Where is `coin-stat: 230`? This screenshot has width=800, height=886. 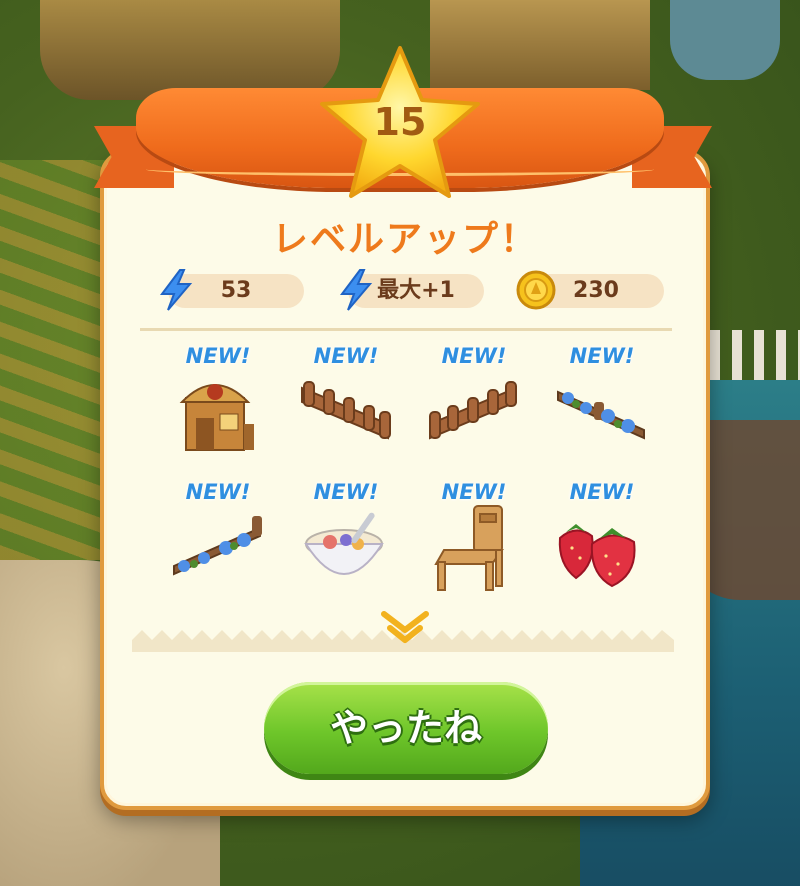
coin-stat: 230 is located at coordinates (590, 290).